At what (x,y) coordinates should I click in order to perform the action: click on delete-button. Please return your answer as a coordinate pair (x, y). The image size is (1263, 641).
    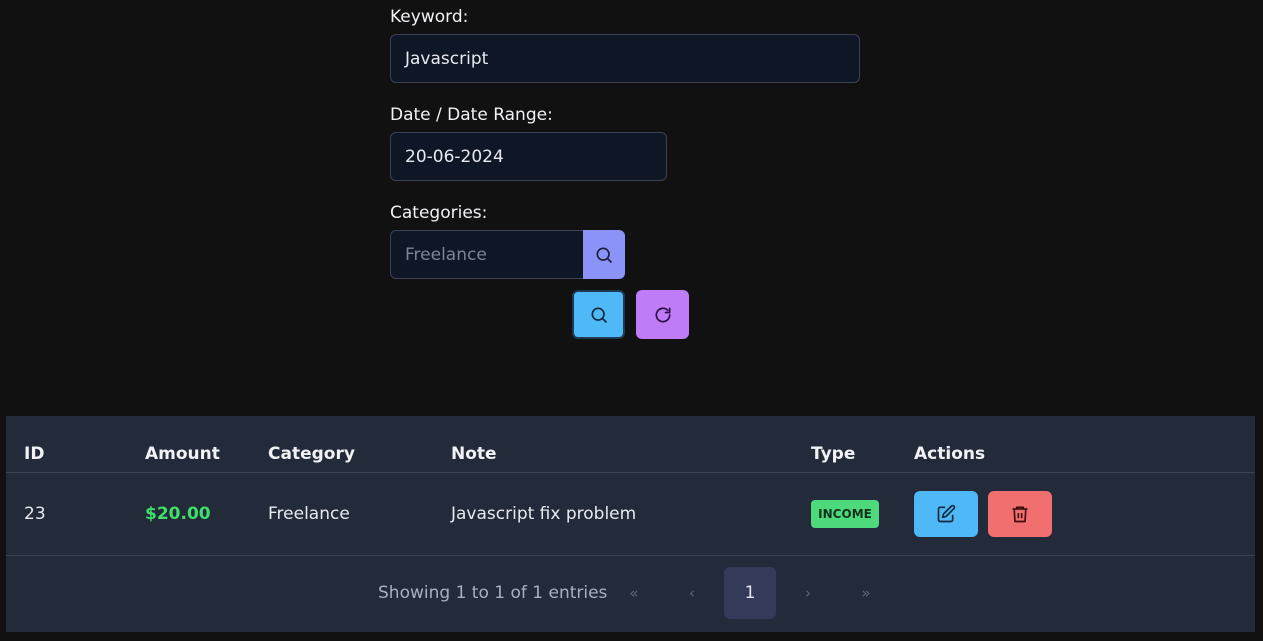
    Looking at the image, I should click on (1020, 514).